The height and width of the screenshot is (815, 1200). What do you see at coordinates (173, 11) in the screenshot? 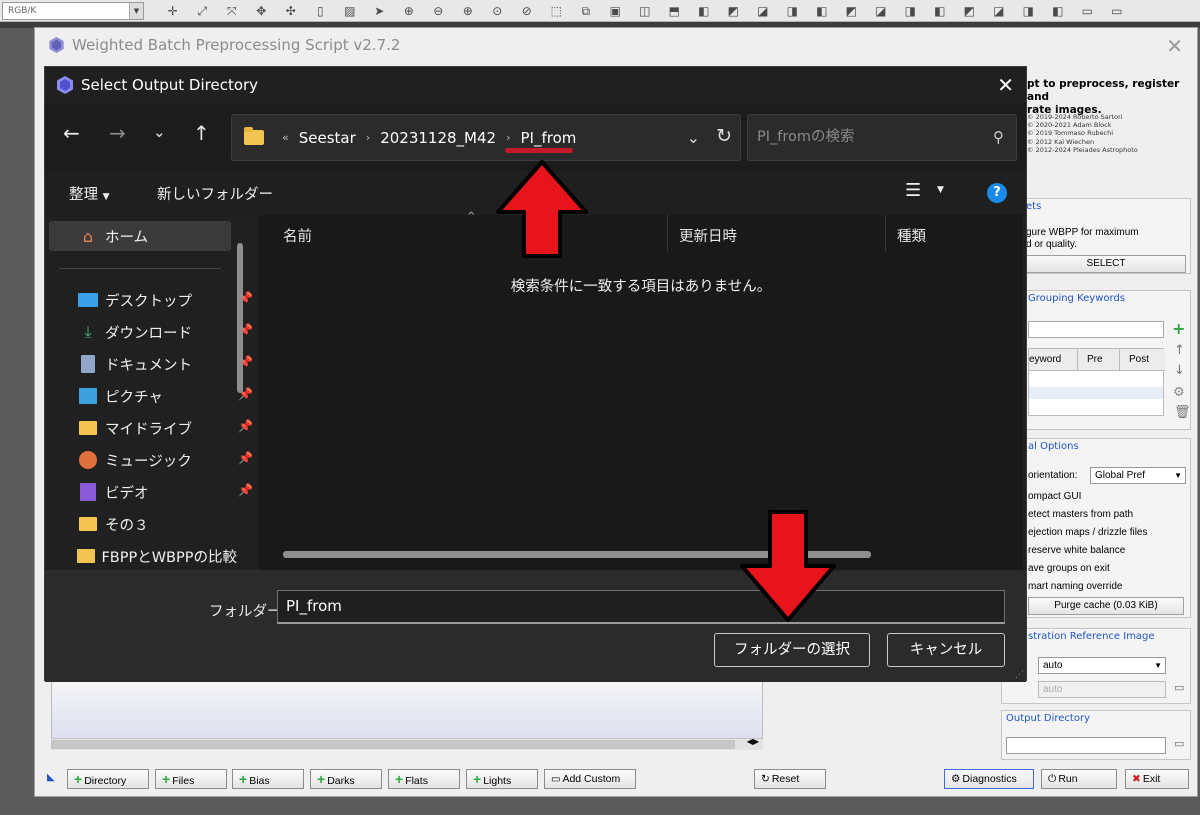
I see `cross-icon: ✛` at bounding box center [173, 11].